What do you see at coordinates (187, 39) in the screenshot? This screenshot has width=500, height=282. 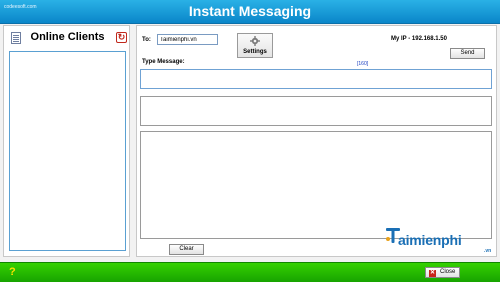 I see `to-input` at bounding box center [187, 39].